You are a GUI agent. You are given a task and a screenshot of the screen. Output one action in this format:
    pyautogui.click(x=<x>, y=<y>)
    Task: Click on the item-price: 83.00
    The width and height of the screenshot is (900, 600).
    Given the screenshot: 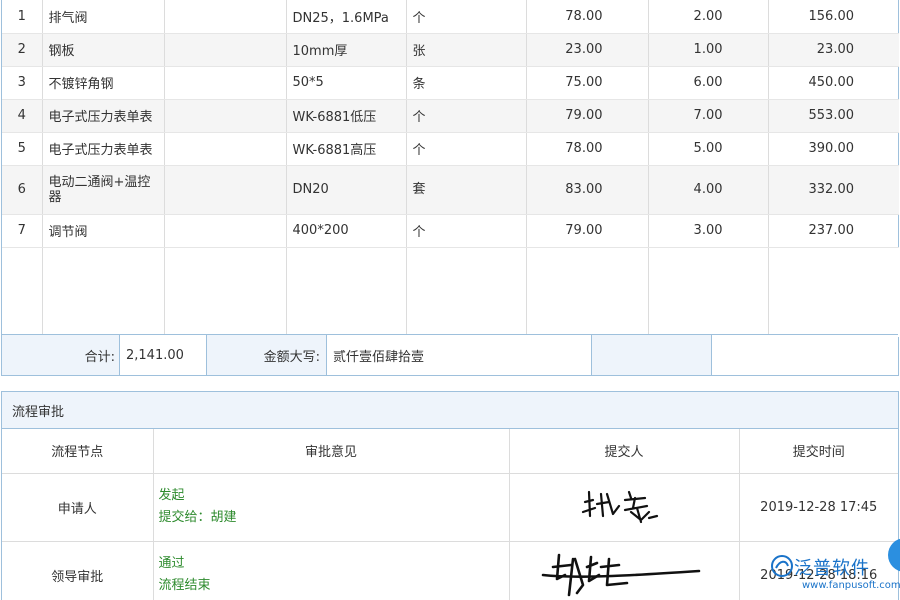 What is the action you would take?
    pyautogui.click(x=587, y=190)
    